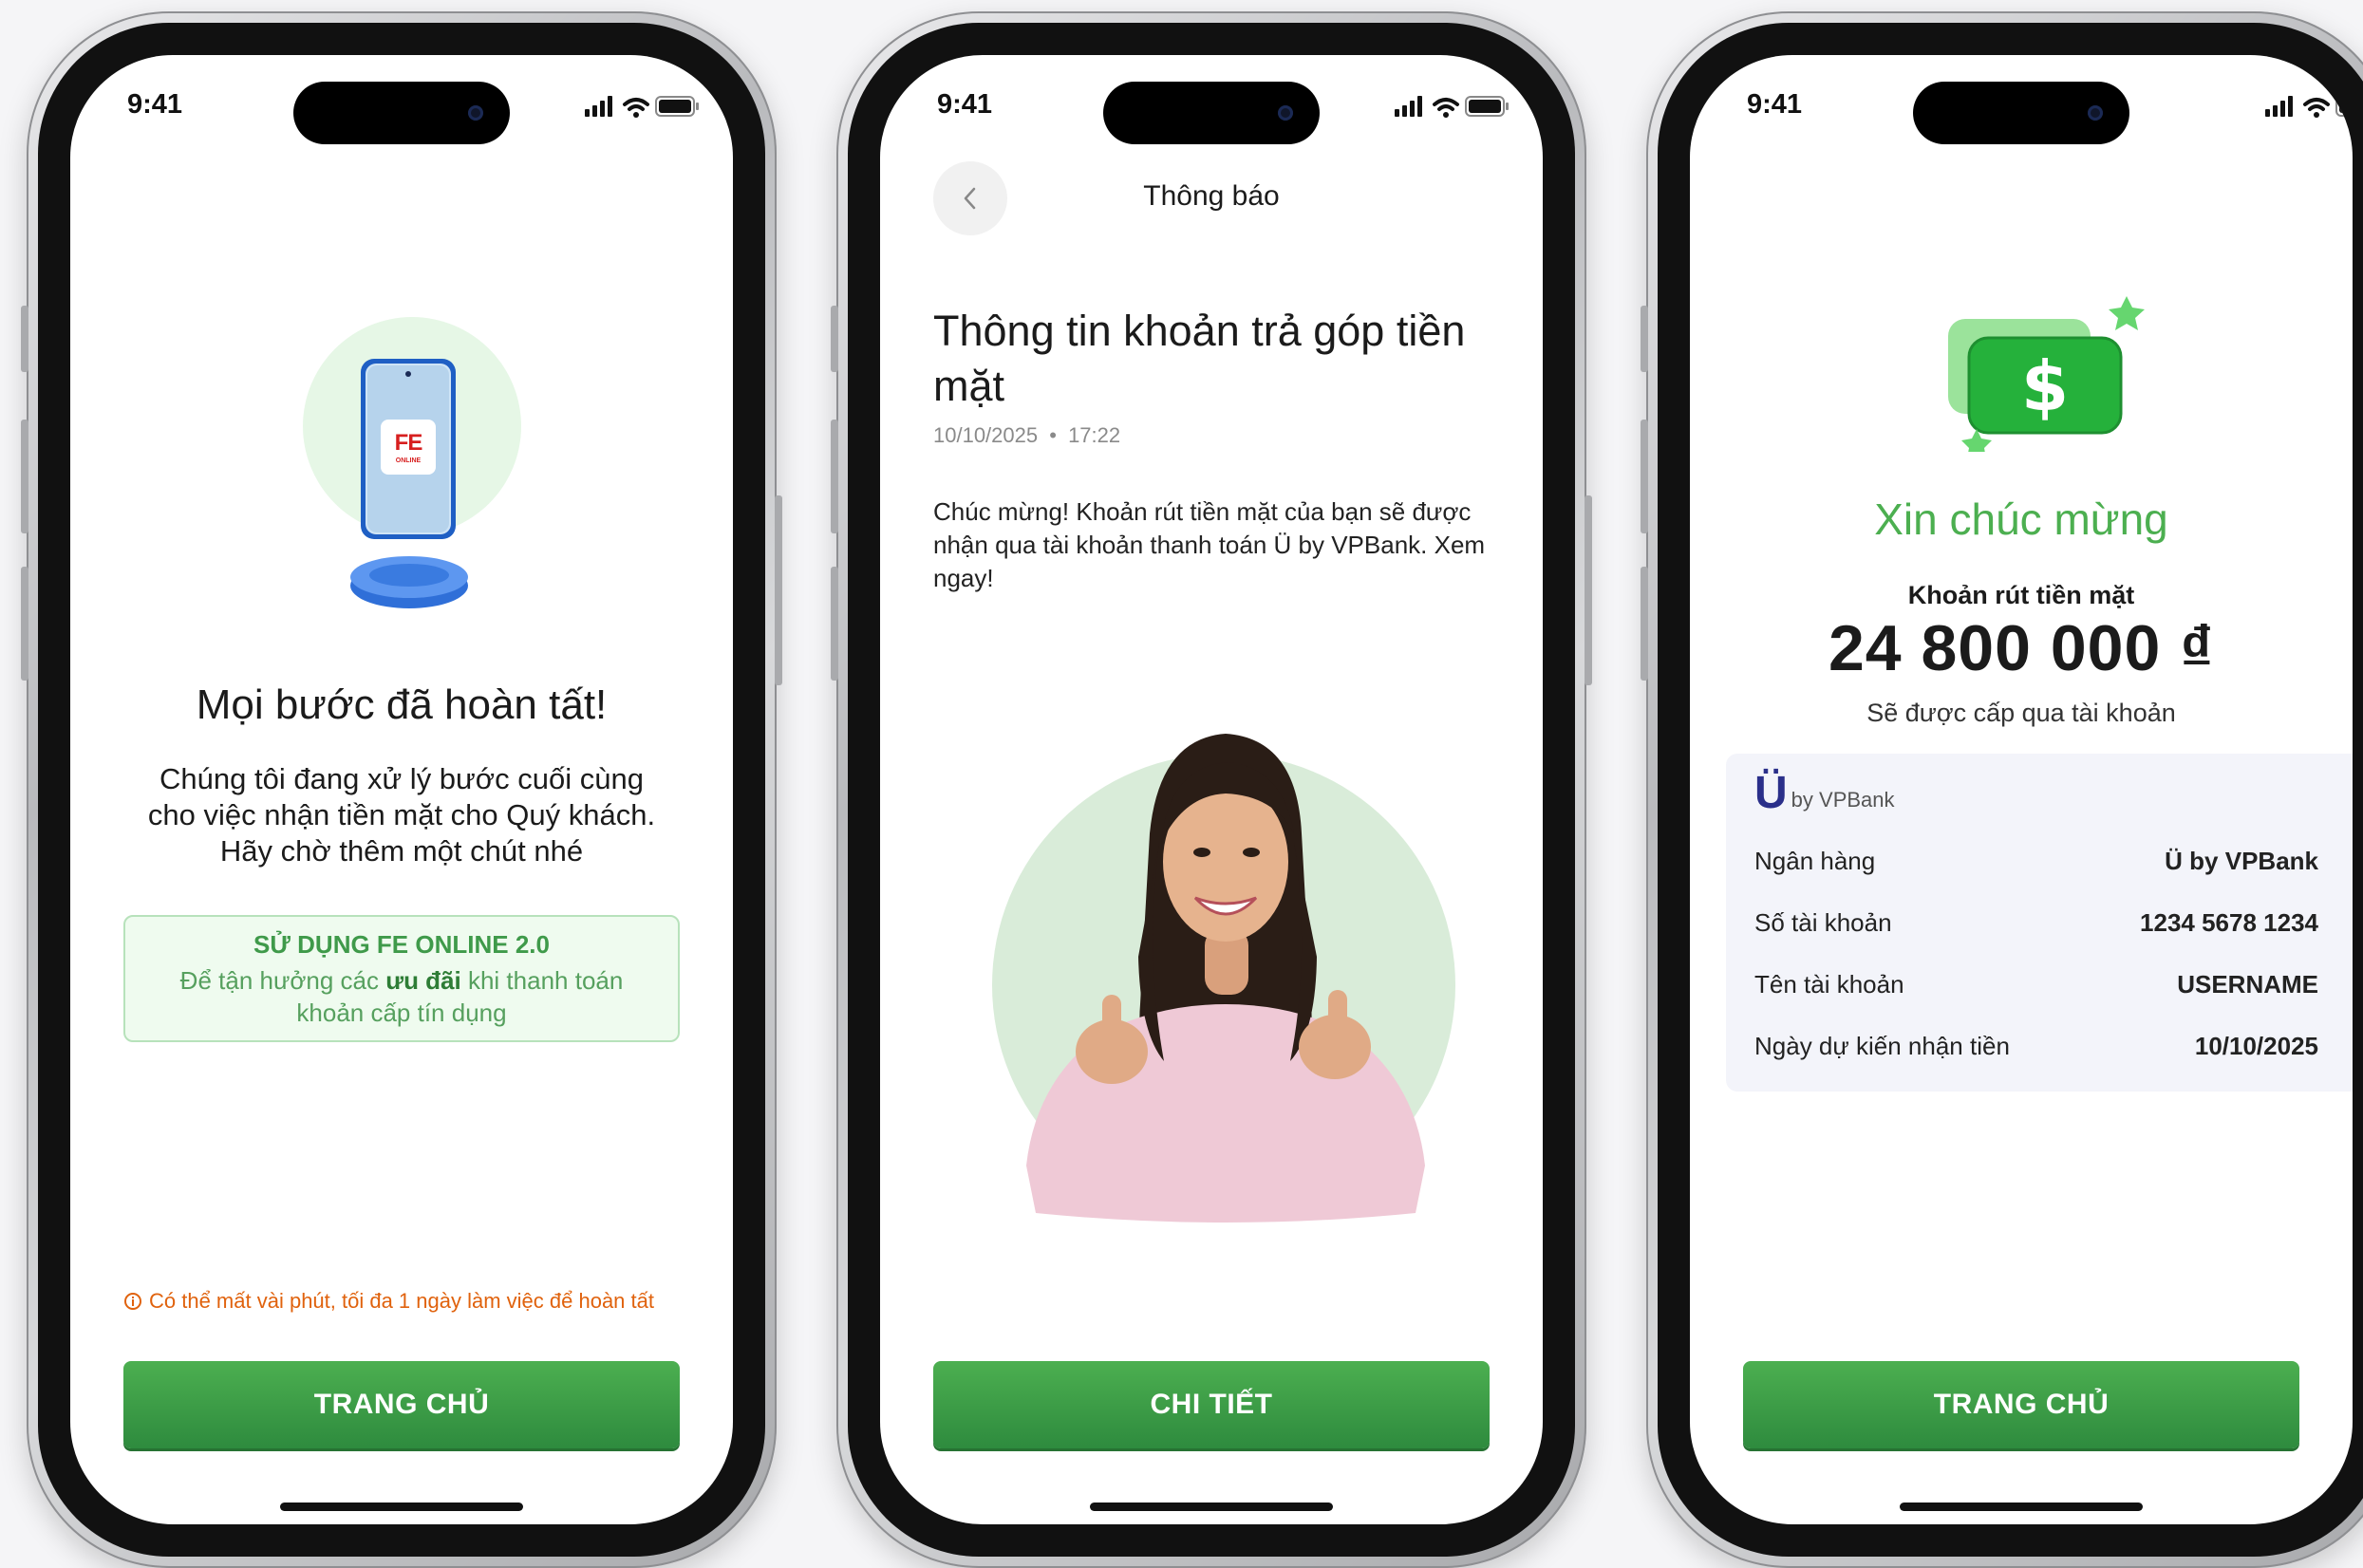  Describe the element at coordinates (1212, 1405) in the screenshot. I see `detail-button: CHI TIẾT` at that location.